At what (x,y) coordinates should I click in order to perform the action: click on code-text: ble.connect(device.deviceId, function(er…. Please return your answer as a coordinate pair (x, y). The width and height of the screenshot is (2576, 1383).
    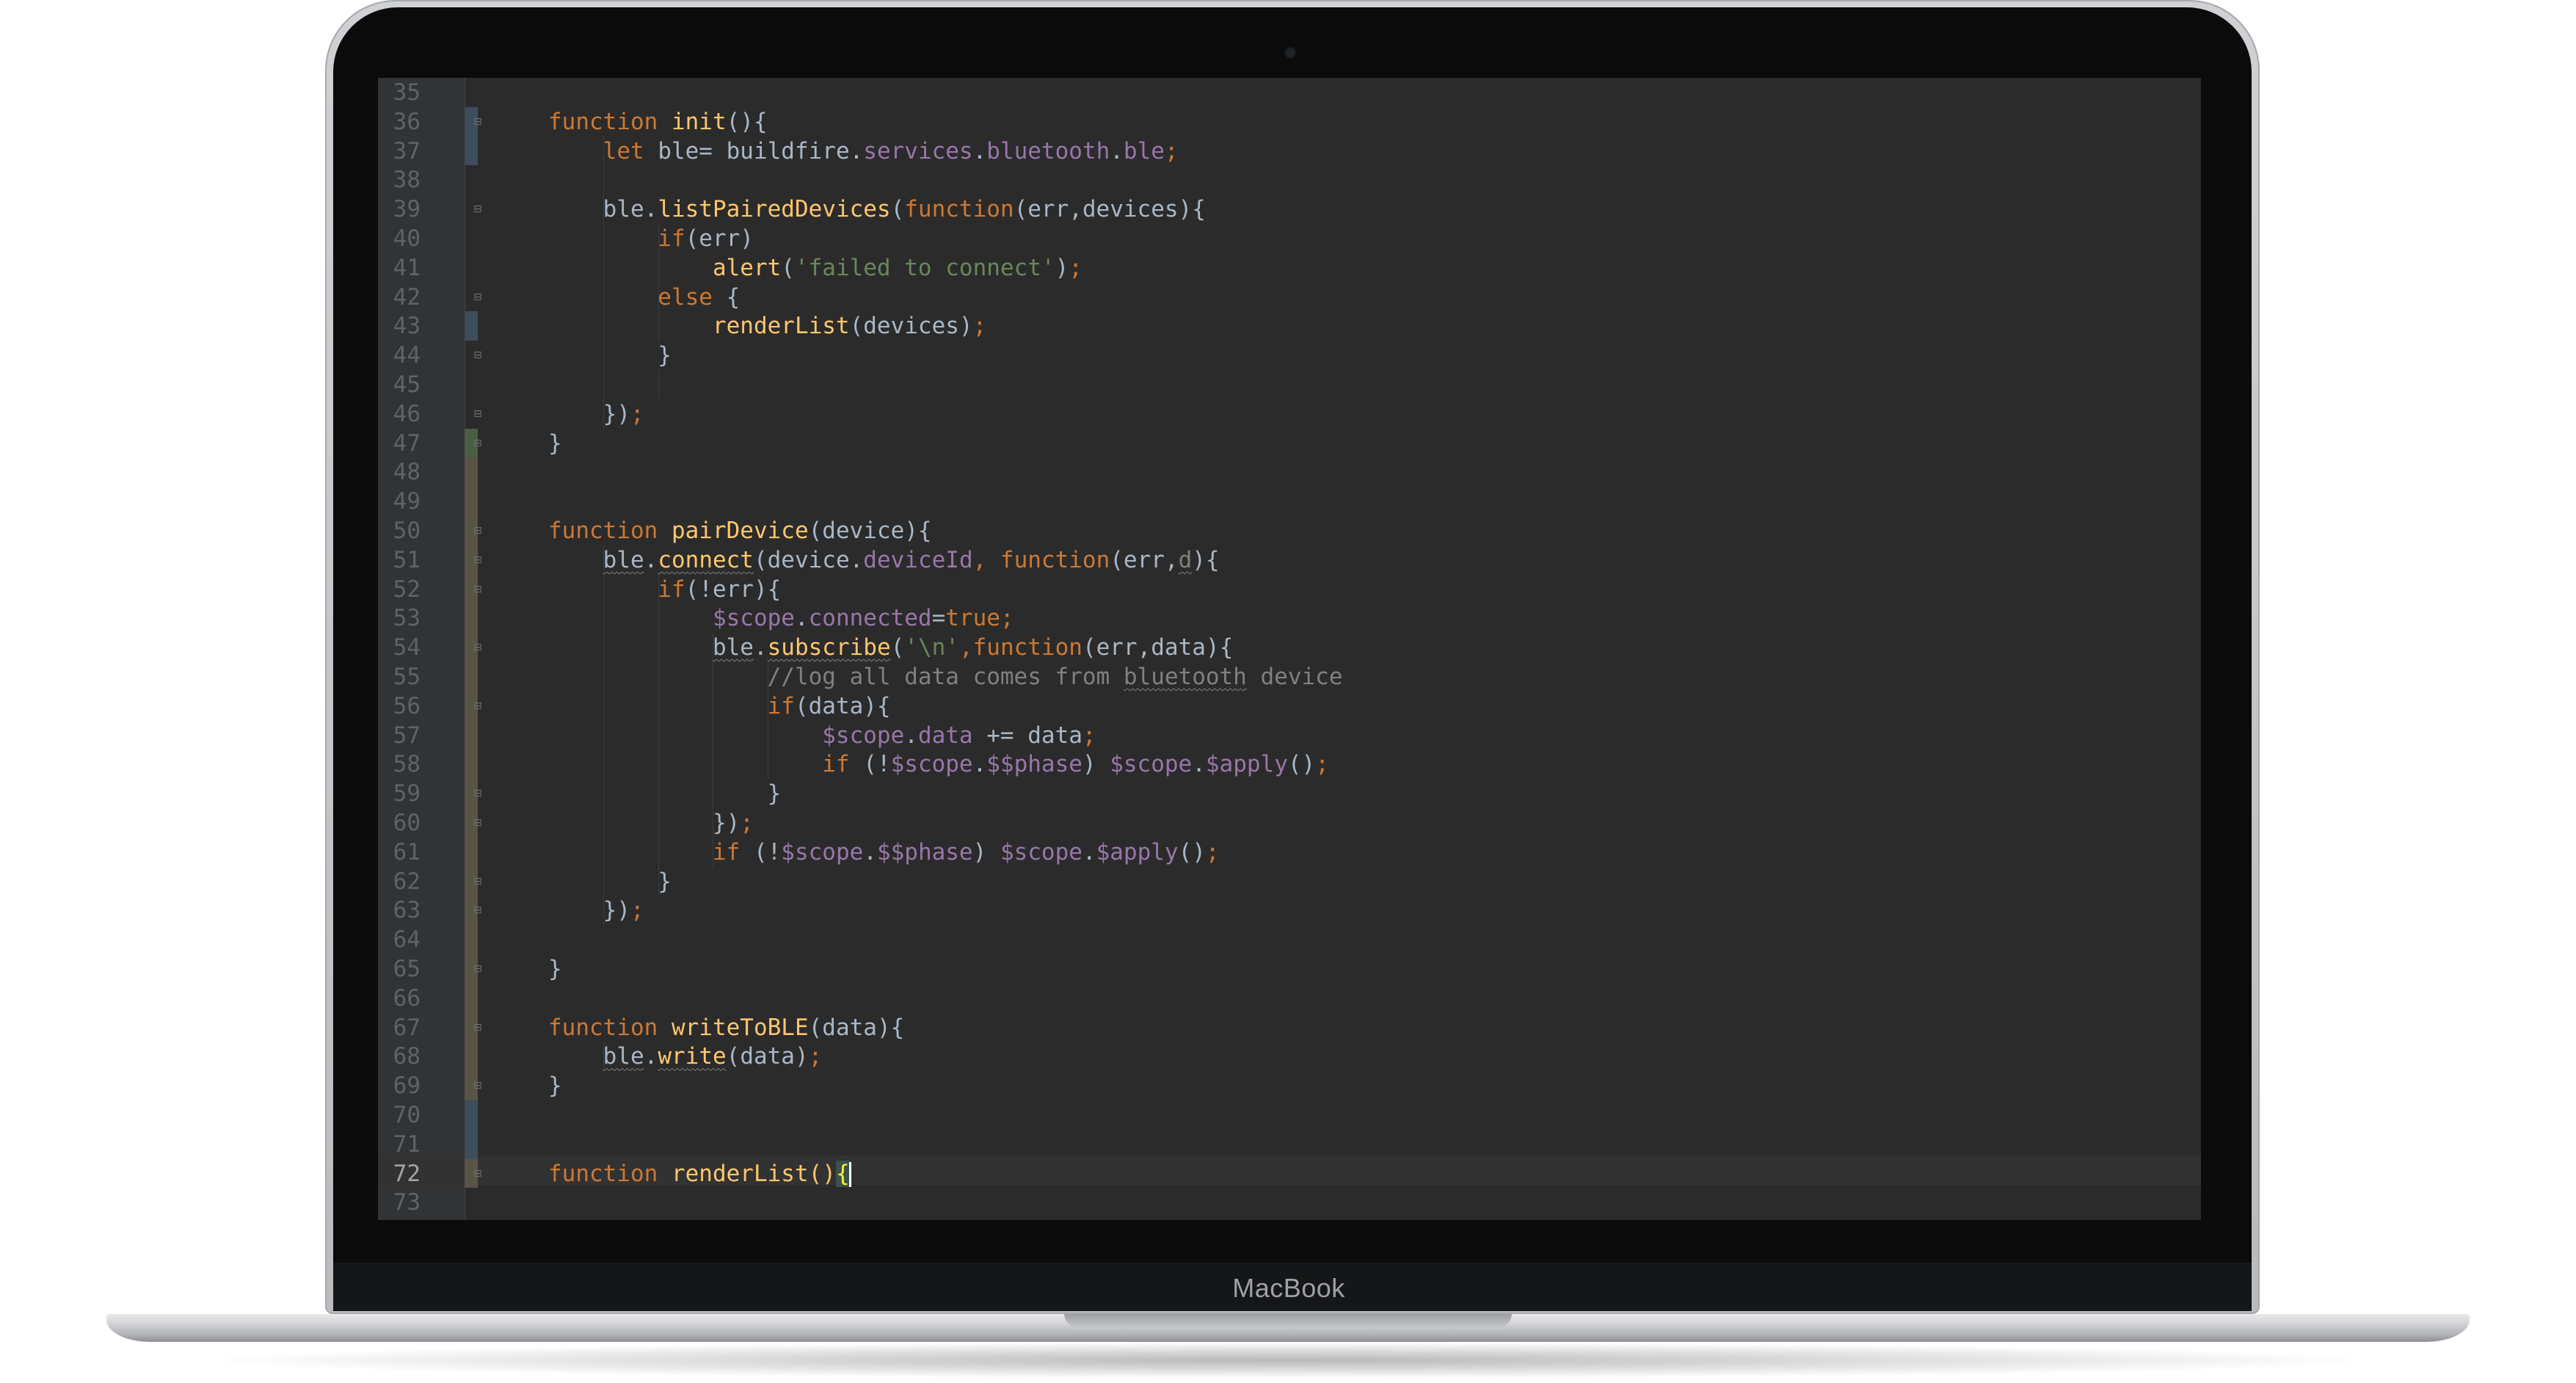
    Looking at the image, I should click on (884, 560).